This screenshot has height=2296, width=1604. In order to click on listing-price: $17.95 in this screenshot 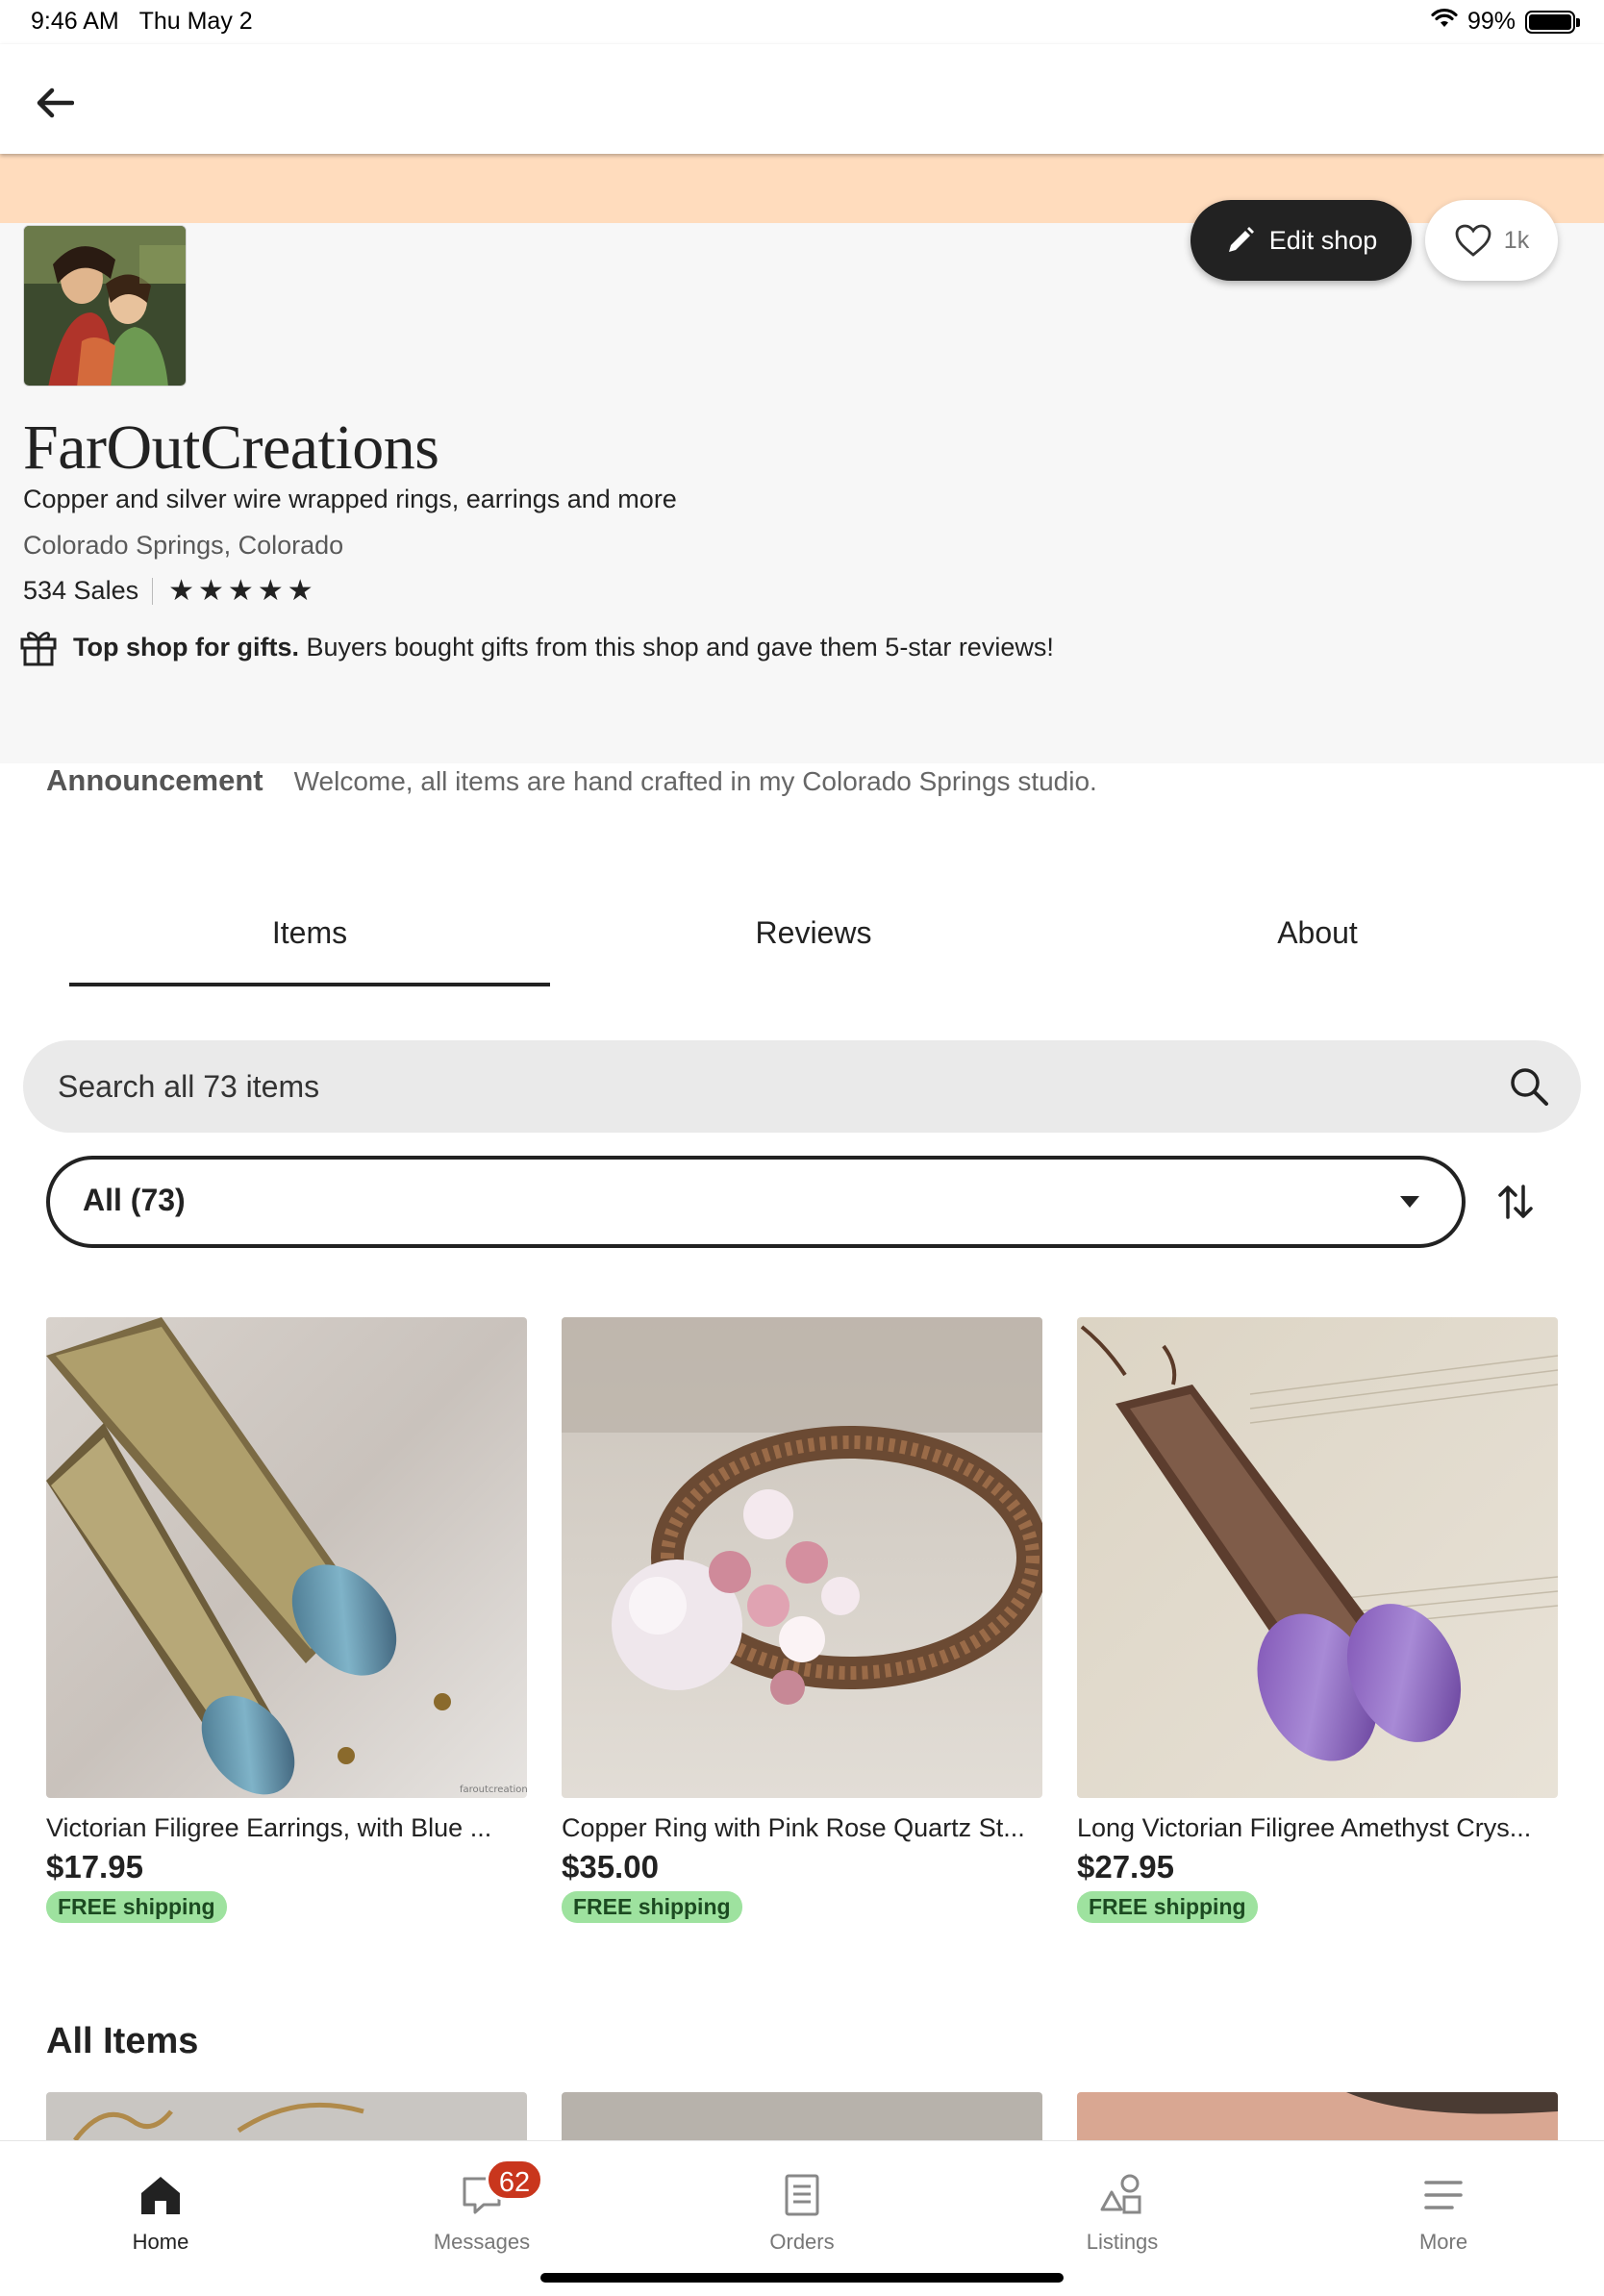, I will do `click(94, 1866)`.